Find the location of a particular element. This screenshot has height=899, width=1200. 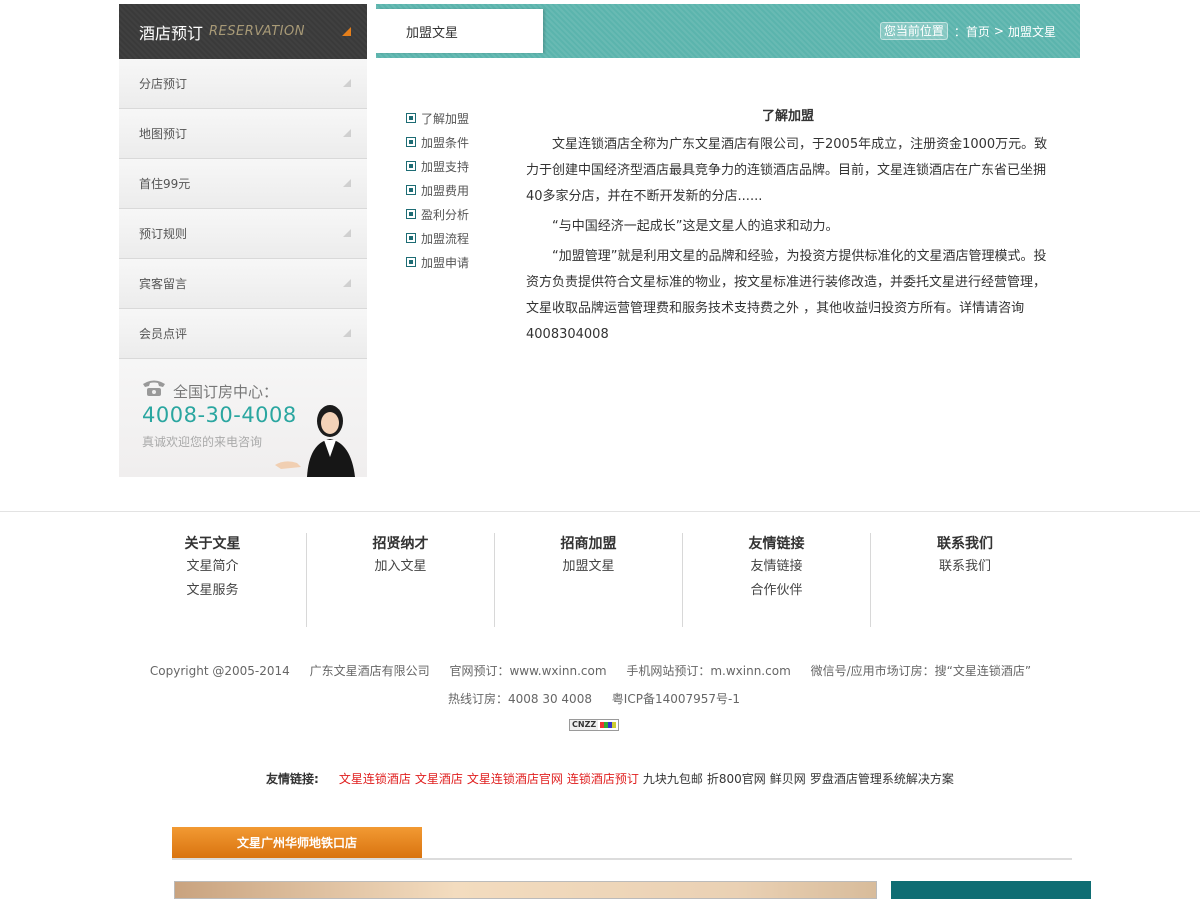

content-header: 加盟文星 您当前位置 ：首页 > 加盟文星 is located at coordinates (728, 31).